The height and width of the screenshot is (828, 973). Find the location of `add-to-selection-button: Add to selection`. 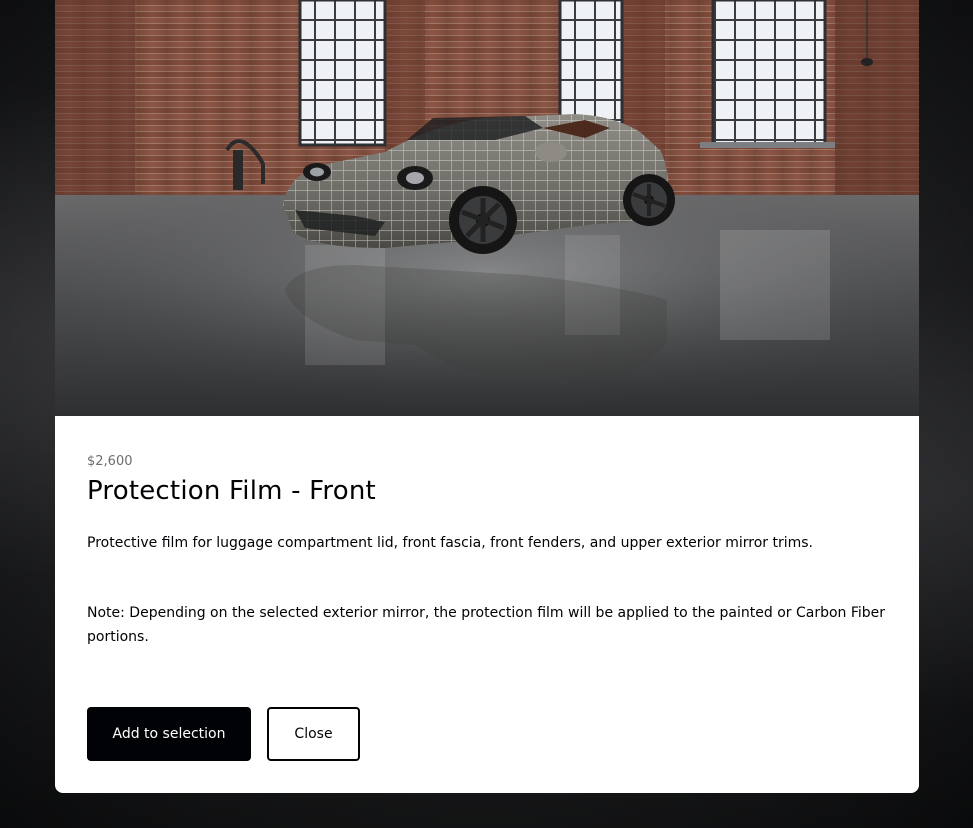

add-to-selection-button: Add to selection is located at coordinates (169, 734).